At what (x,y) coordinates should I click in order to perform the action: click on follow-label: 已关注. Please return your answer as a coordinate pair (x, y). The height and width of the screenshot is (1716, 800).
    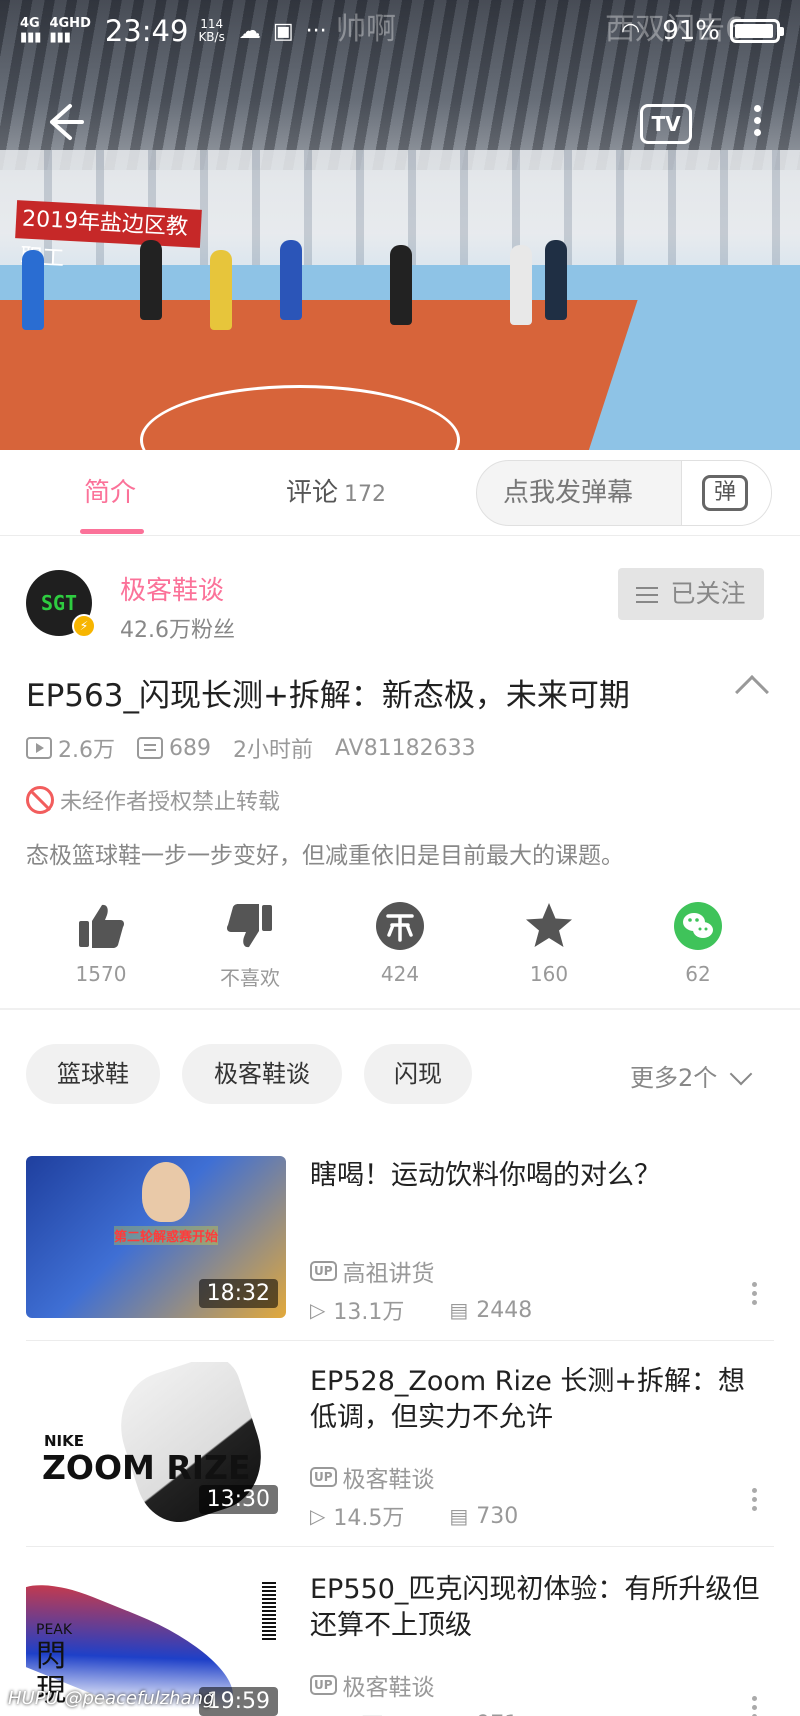
    Looking at the image, I should click on (708, 593).